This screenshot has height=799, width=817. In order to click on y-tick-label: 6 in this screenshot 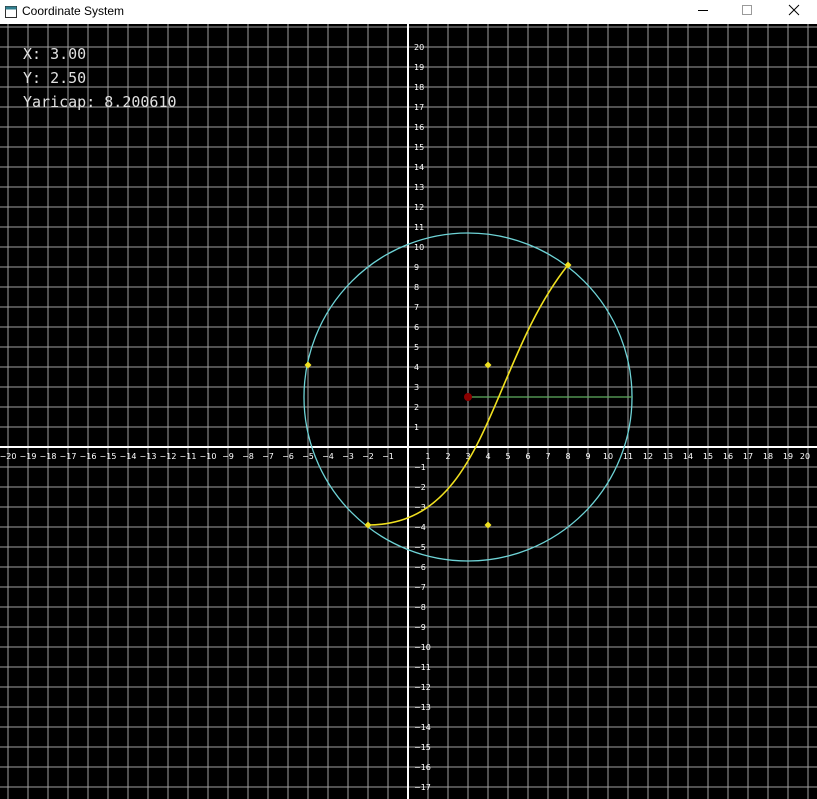, I will do `click(416, 327)`.